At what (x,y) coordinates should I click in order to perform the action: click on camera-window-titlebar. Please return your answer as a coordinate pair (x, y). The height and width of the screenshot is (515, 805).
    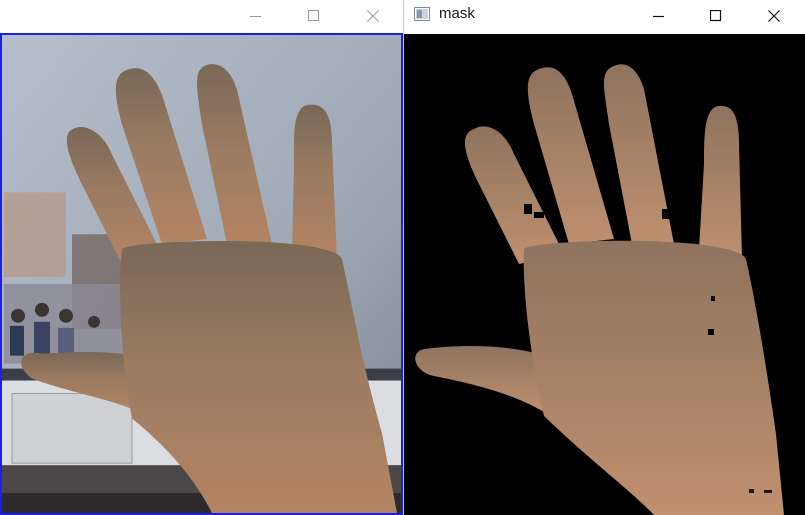
    Looking at the image, I should click on (201, 15).